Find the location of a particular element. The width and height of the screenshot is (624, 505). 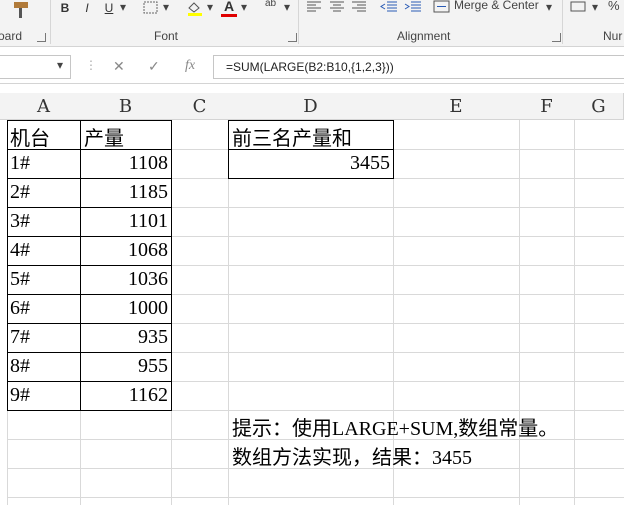

column-header-e: E is located at coordinates (456, 106).